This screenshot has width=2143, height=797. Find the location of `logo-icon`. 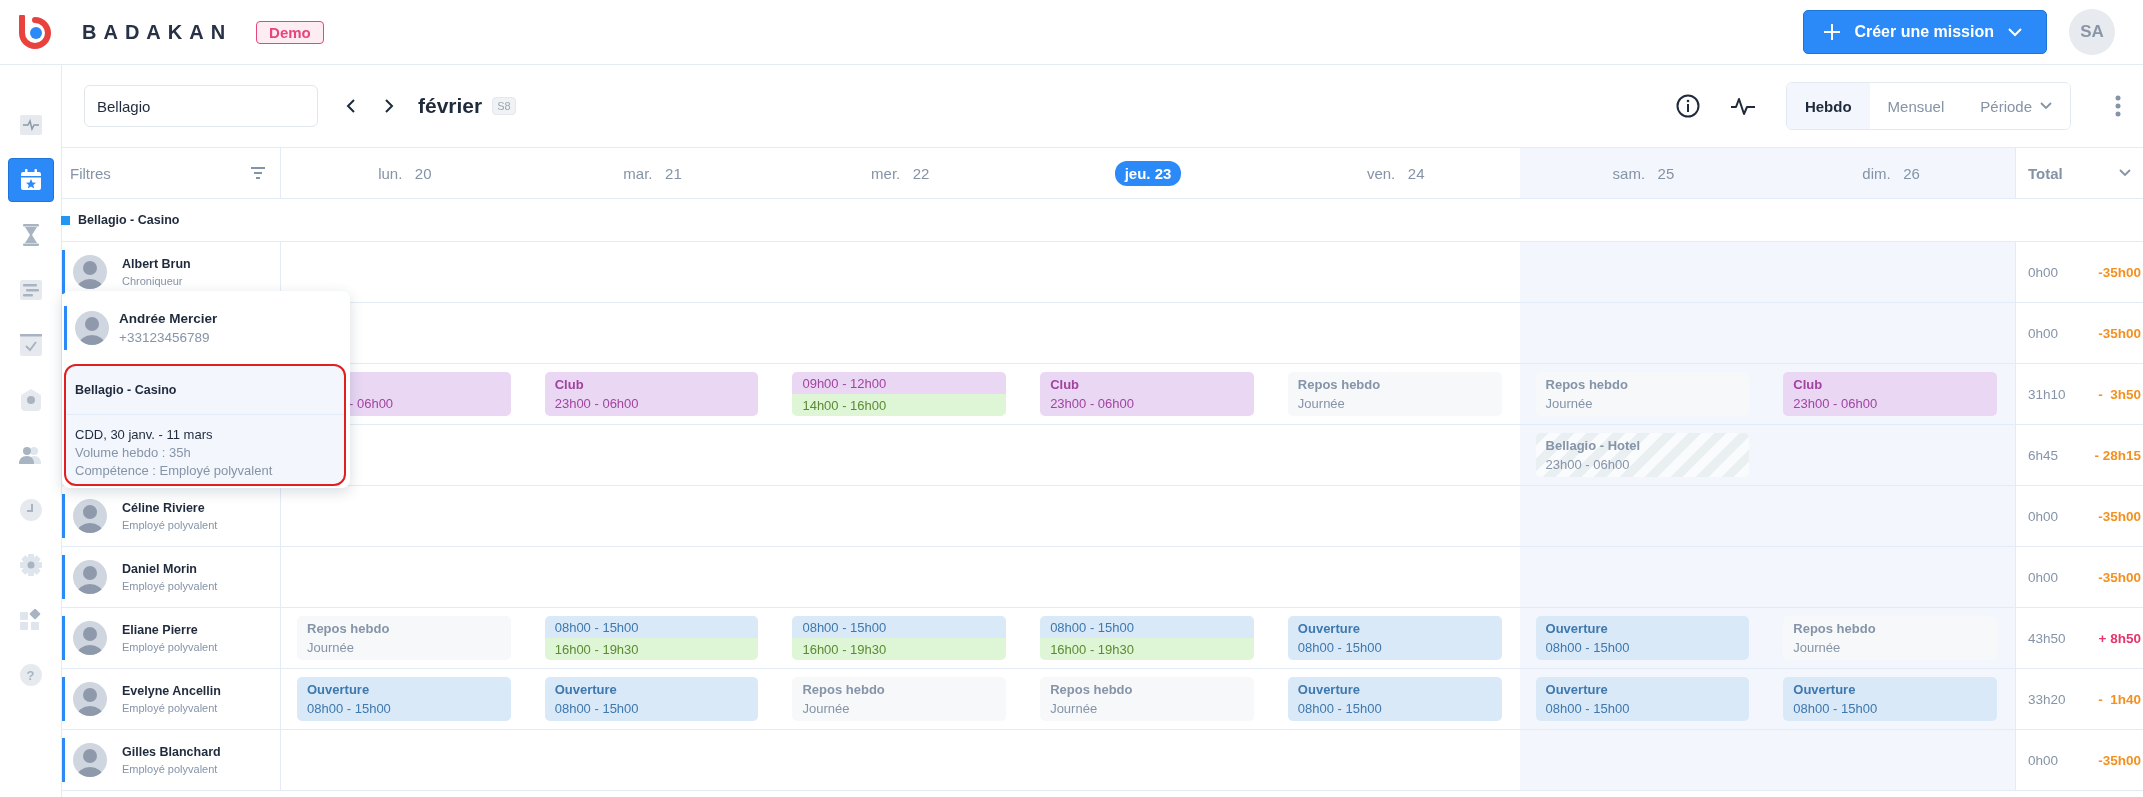

logo-icon is located at coordinates (35, 32).